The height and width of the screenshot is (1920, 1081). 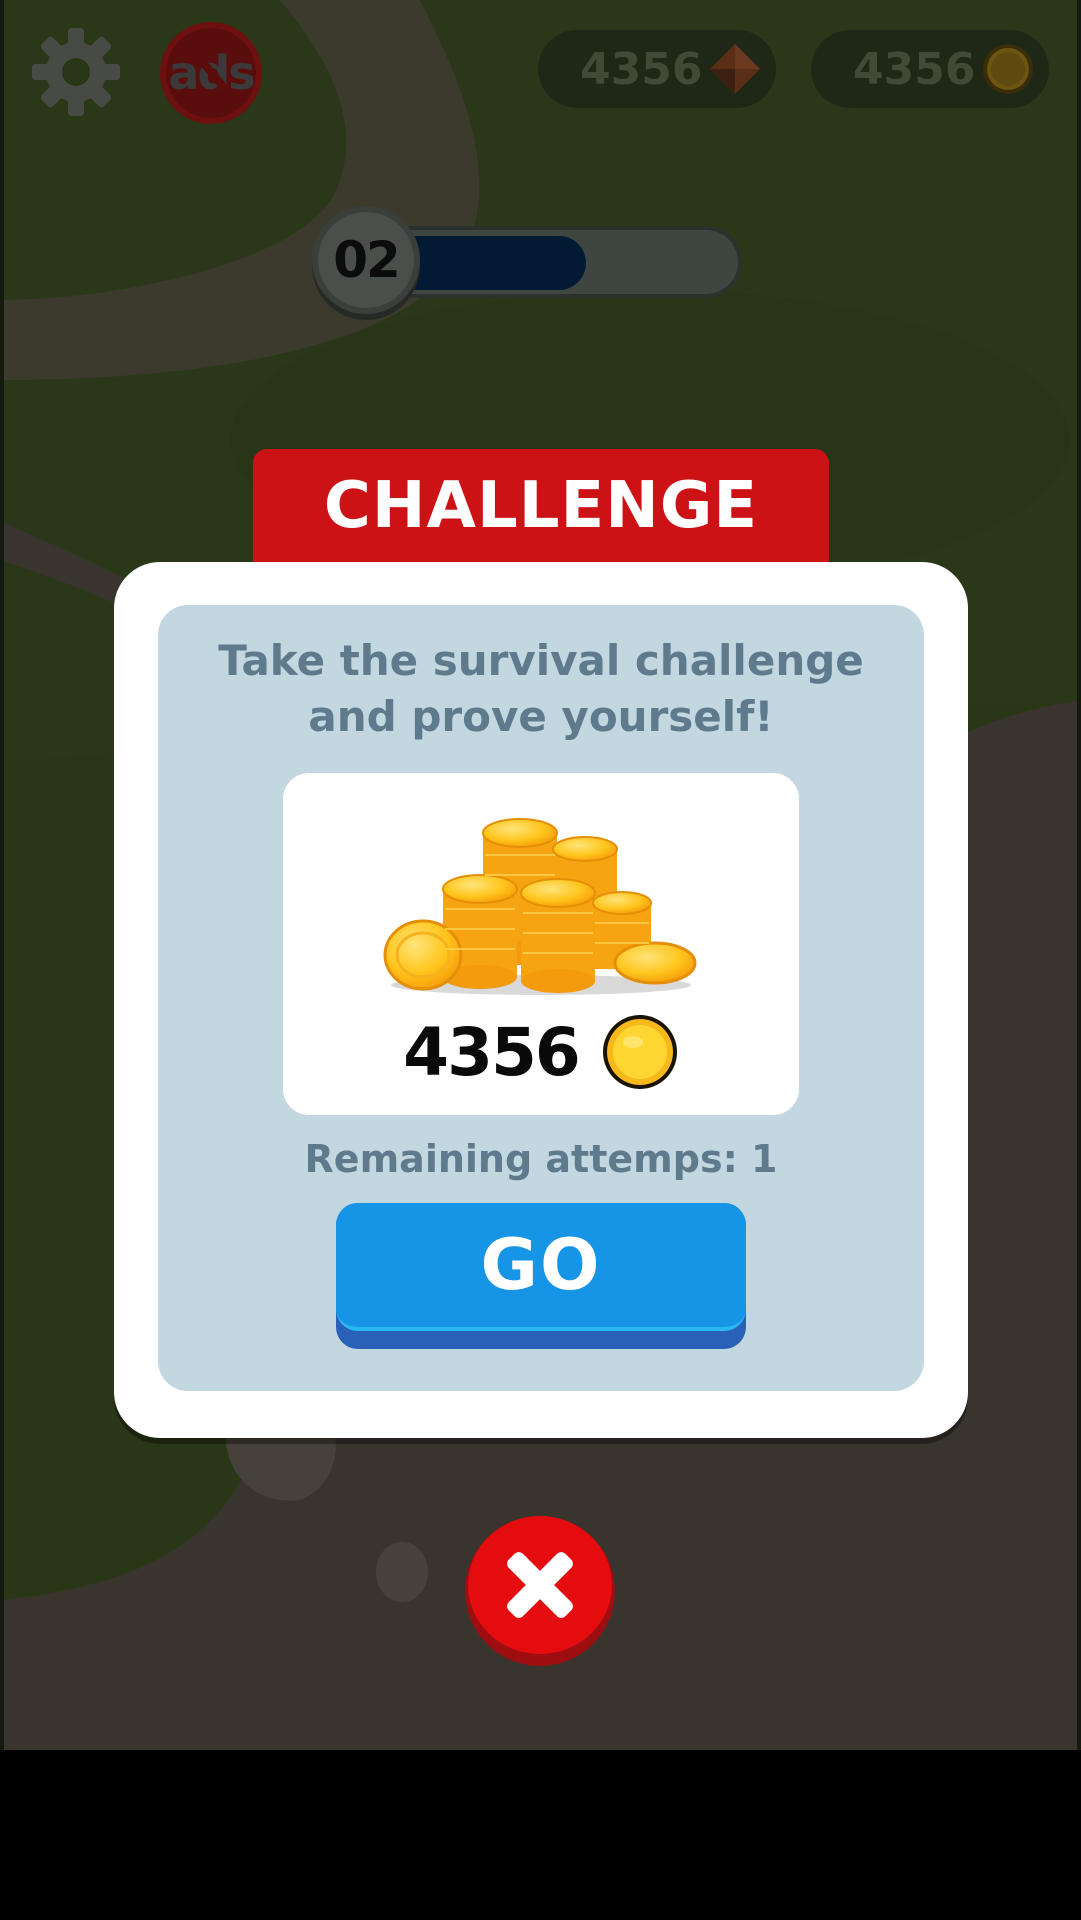 I want to click on close-button, so click(x=540, y=1591).